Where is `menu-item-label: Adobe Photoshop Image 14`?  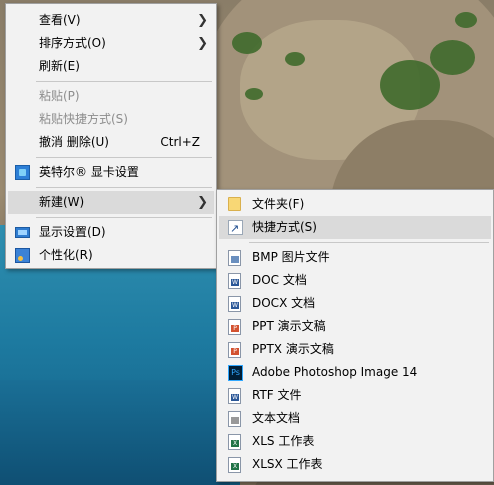 menu-item-label: Adobe Photoshop Image 14 is located at coordinates (335, 372).